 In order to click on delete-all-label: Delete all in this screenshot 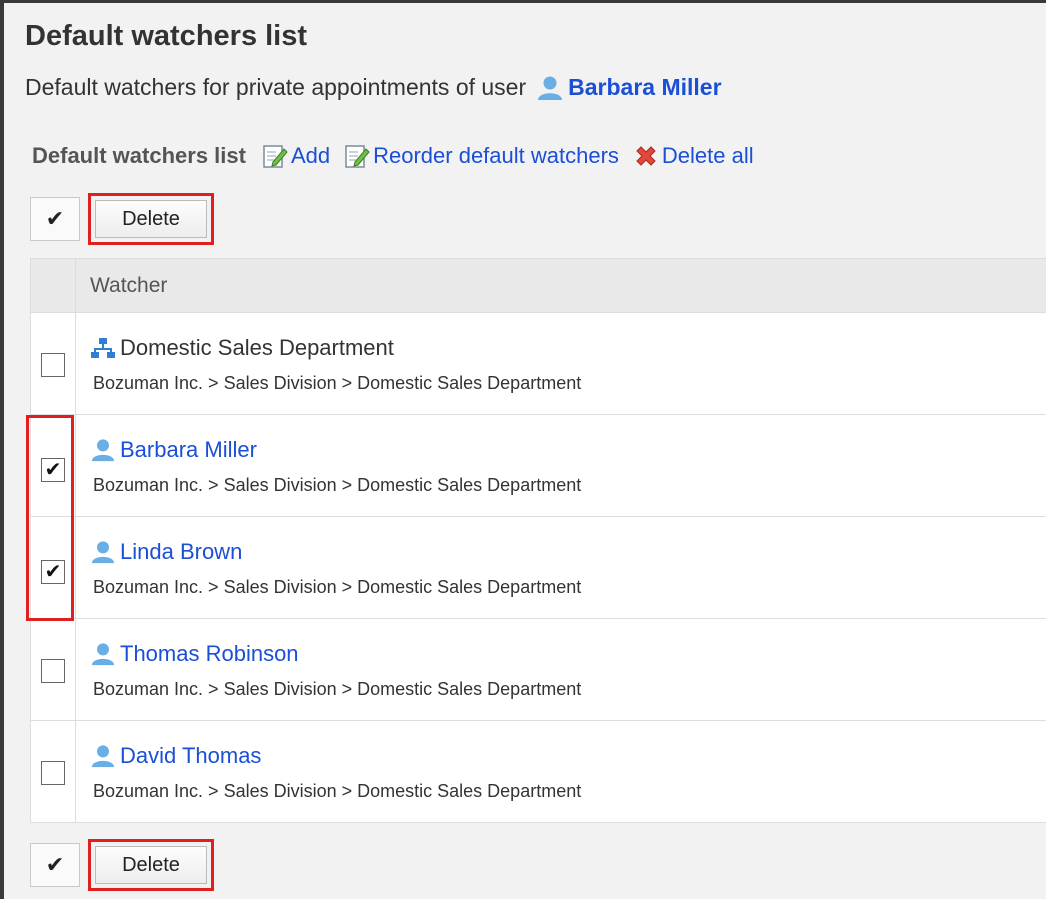, I will do `click(707, 155)`.